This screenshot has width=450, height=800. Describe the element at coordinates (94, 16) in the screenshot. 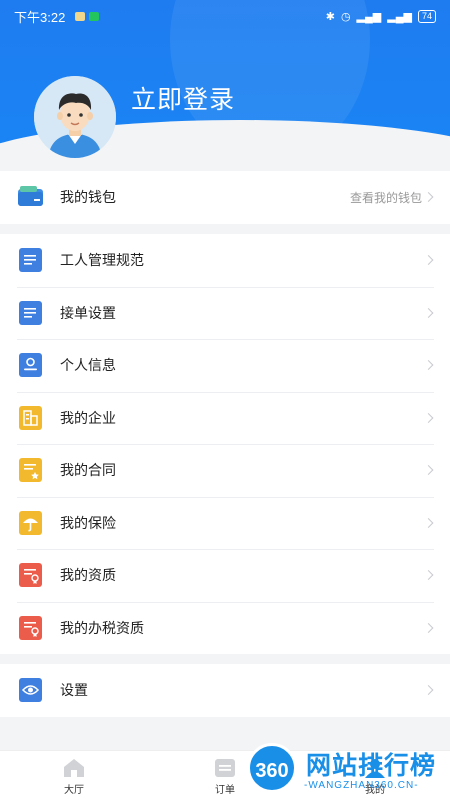

I see `shield-icon` at that location.